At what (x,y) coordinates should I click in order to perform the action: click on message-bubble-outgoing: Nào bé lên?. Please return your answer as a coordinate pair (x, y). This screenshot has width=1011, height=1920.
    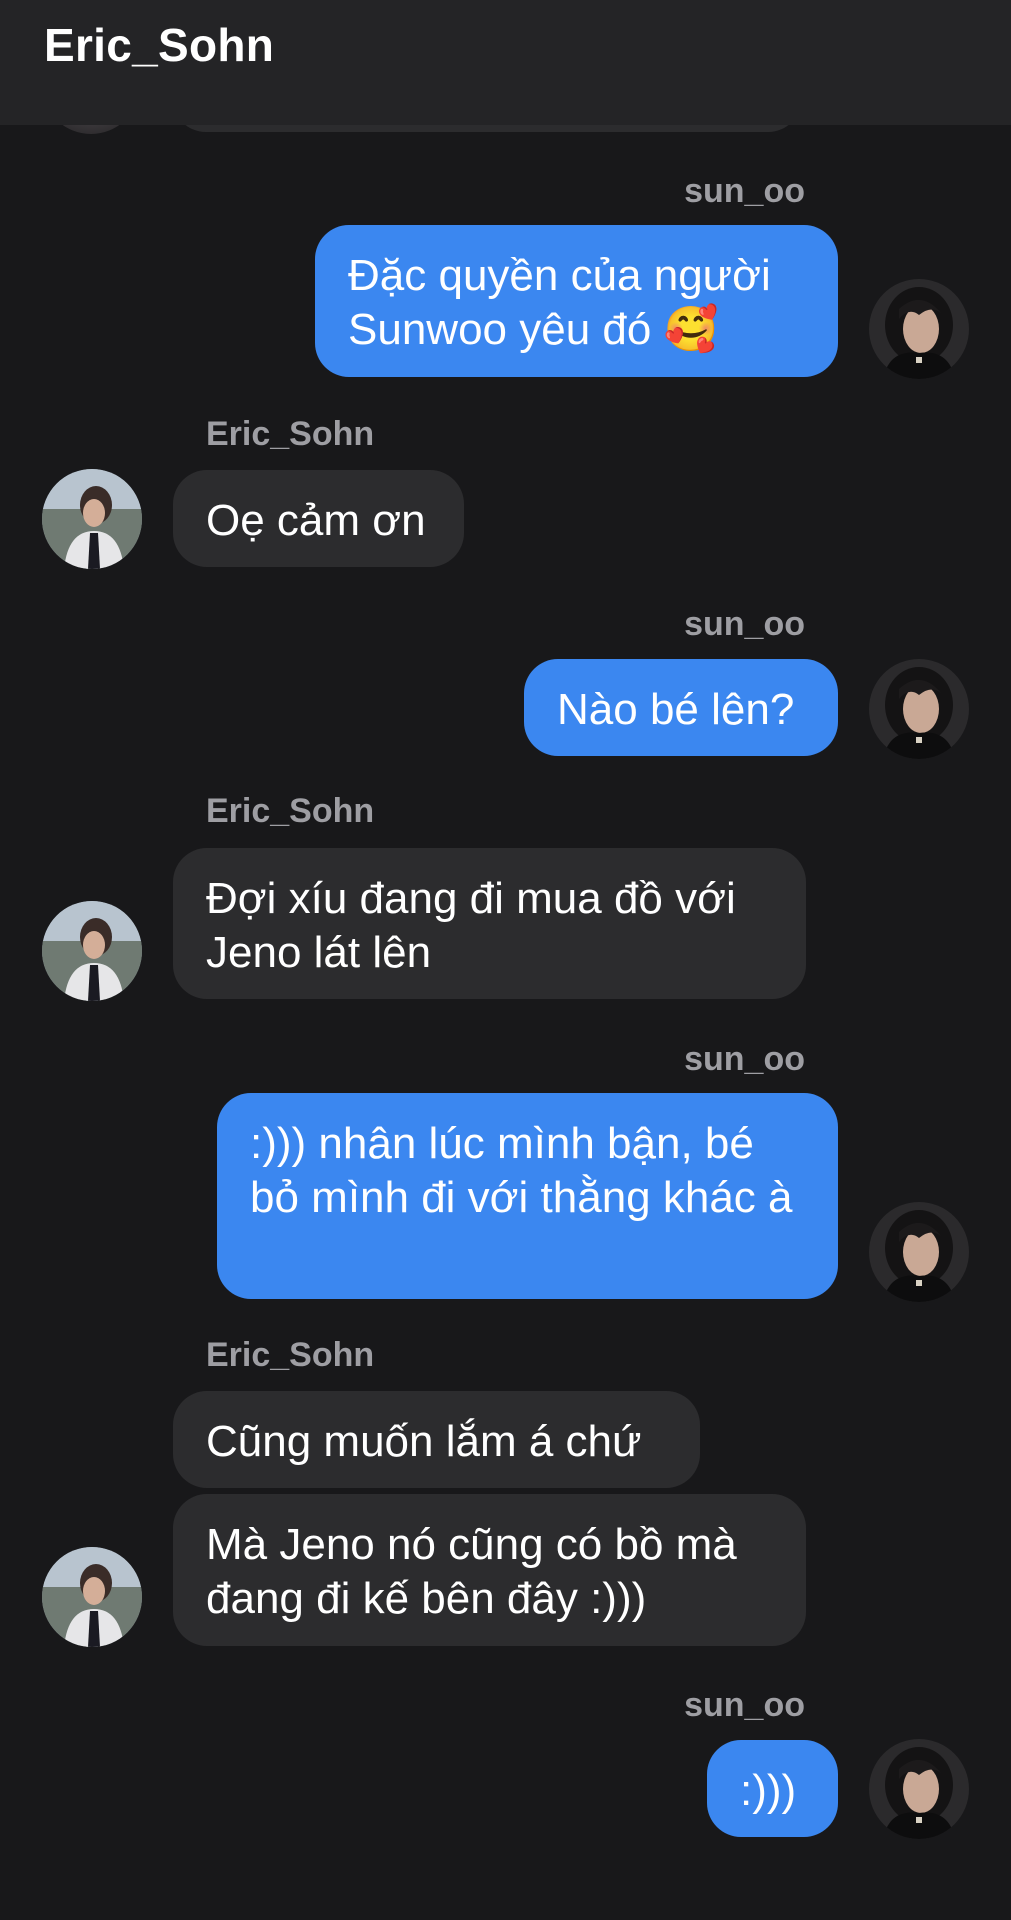
    Looking at the image, I should click on (681, 707).